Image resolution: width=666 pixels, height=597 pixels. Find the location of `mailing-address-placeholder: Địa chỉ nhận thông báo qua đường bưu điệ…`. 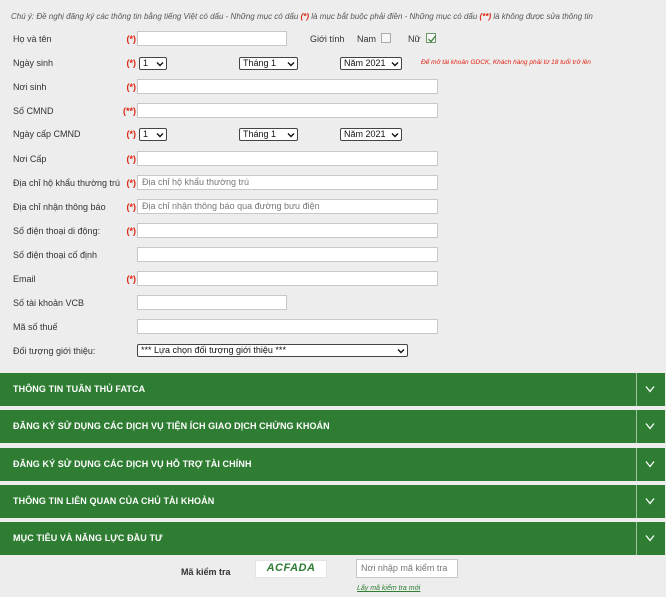

mailing-address-placeholder: Địa chỉ nhận thông báo qua đường bưu điệ… is located at coordinates (231, 206).